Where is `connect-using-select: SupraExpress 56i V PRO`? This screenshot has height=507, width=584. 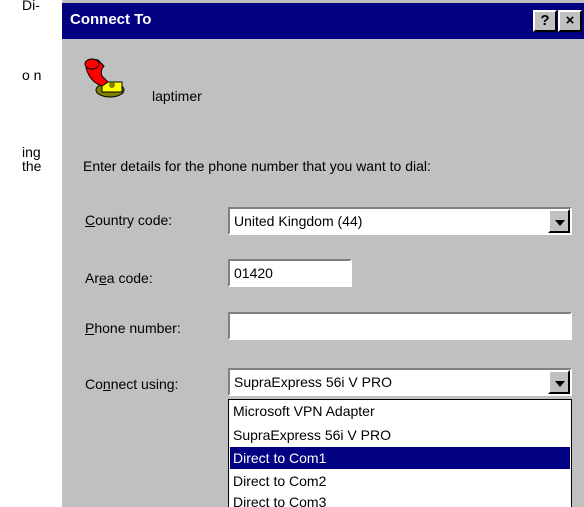
connect-using-select: SupraExpress 56i V PRO is located at coordinates (400, 382).